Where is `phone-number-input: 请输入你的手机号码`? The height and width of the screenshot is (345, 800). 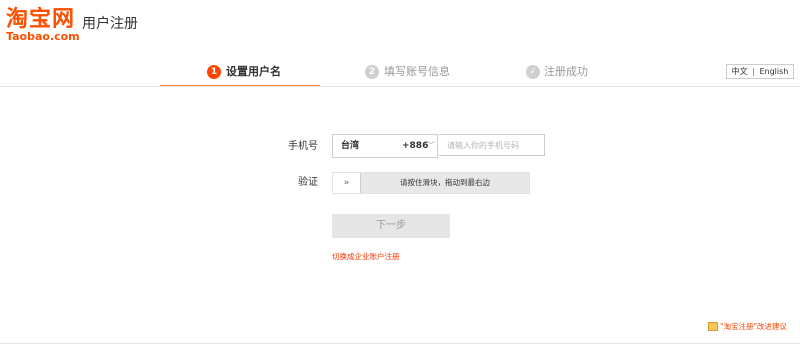
phone-number-input: 请输入你的手机号码 is located at coordinates (492, 145).